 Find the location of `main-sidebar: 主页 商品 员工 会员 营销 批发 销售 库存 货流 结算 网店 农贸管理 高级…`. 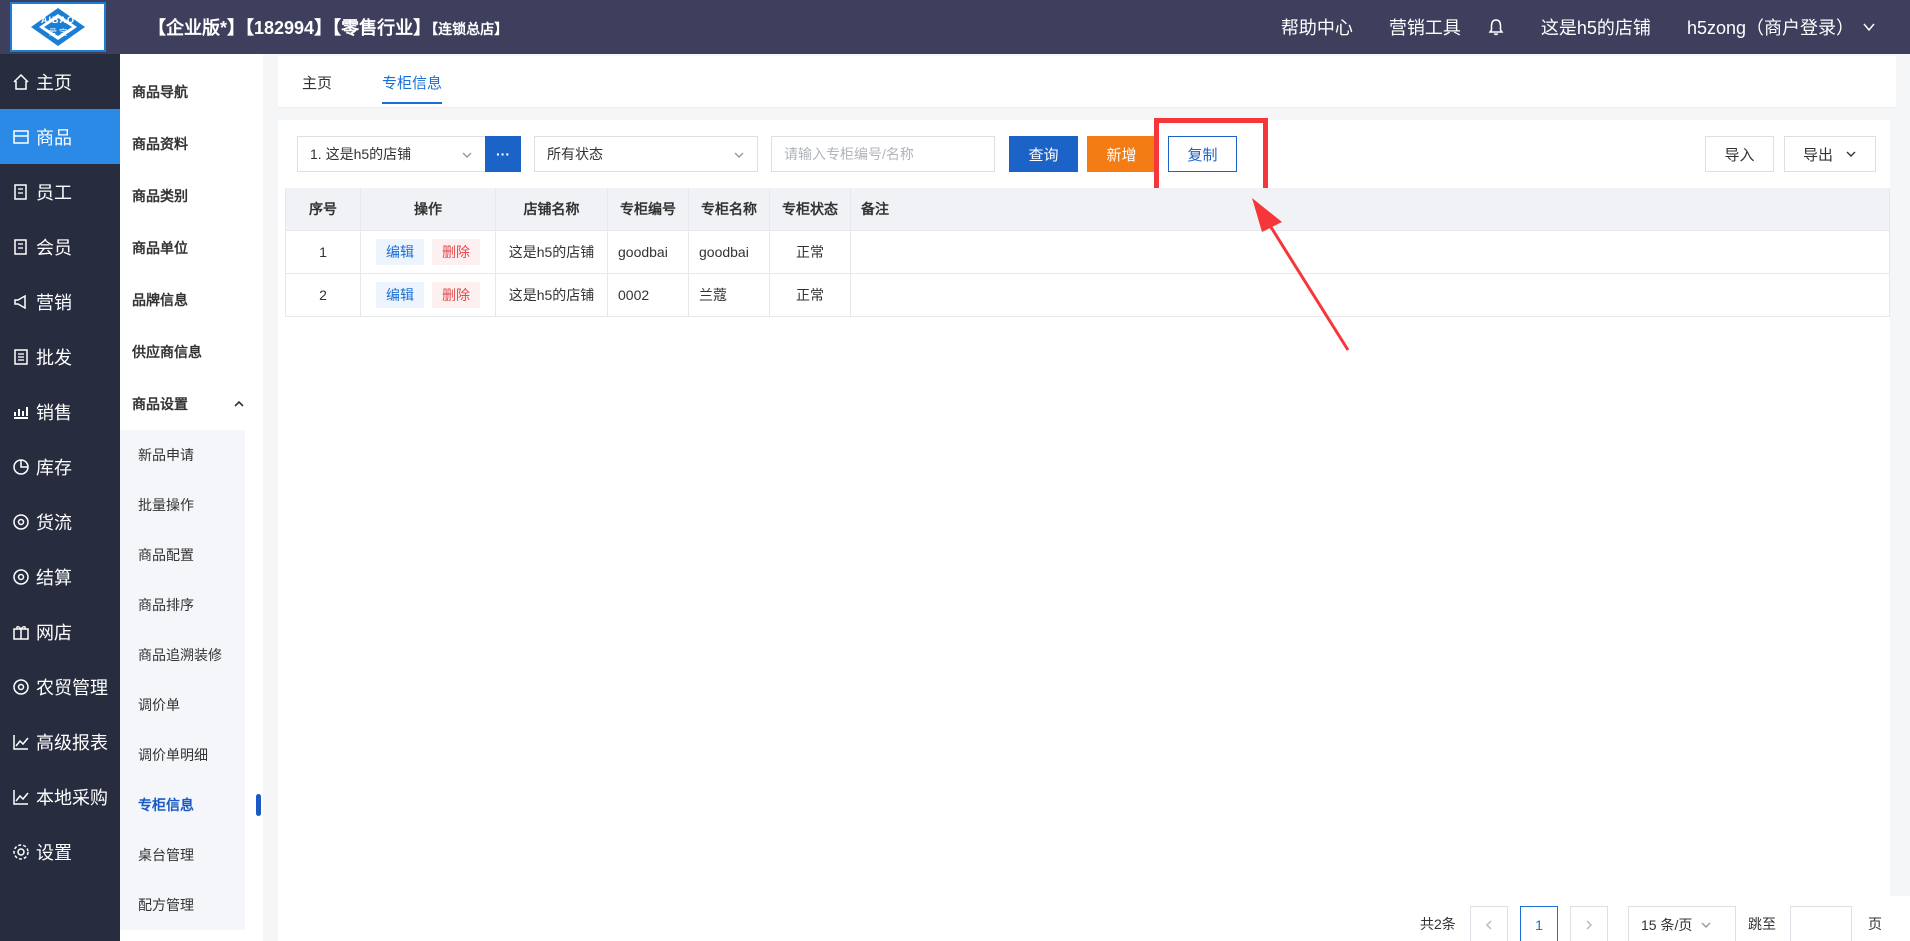

main-sidebar: 主页 商品 员工 会员 营销 批发 销售 库存 货流 结算 网店 农贸管理 高级… is located at coordinates (60, 497).